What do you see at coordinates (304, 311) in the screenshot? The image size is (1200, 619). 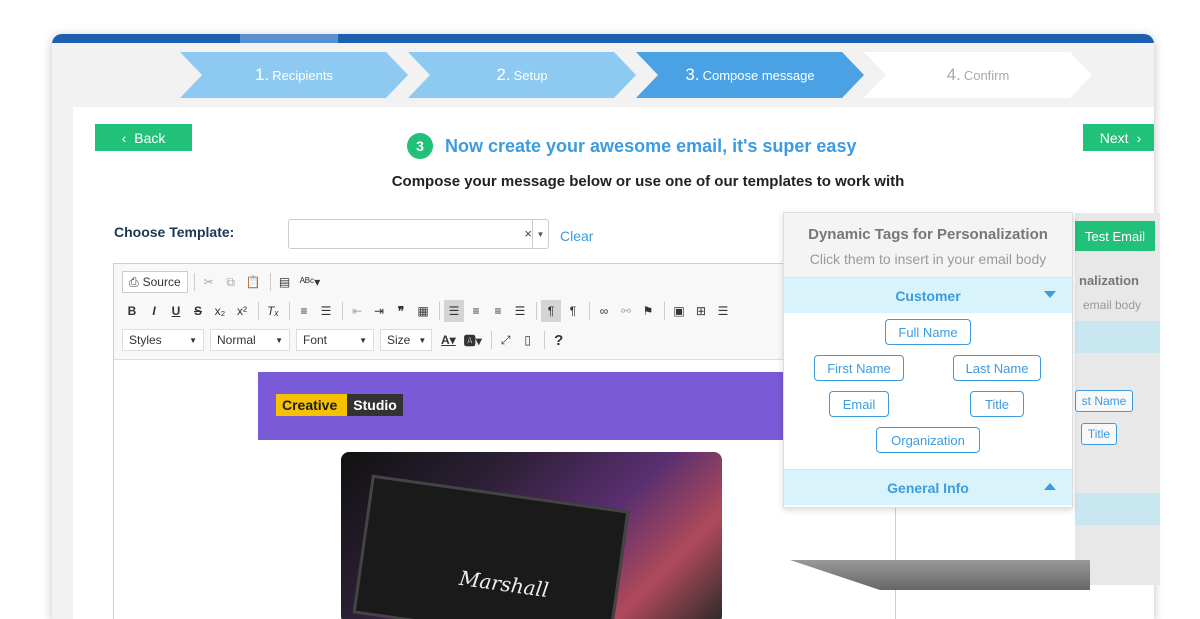 I see `numbered-list-icon: ≡` at bounding box center [304, 311].